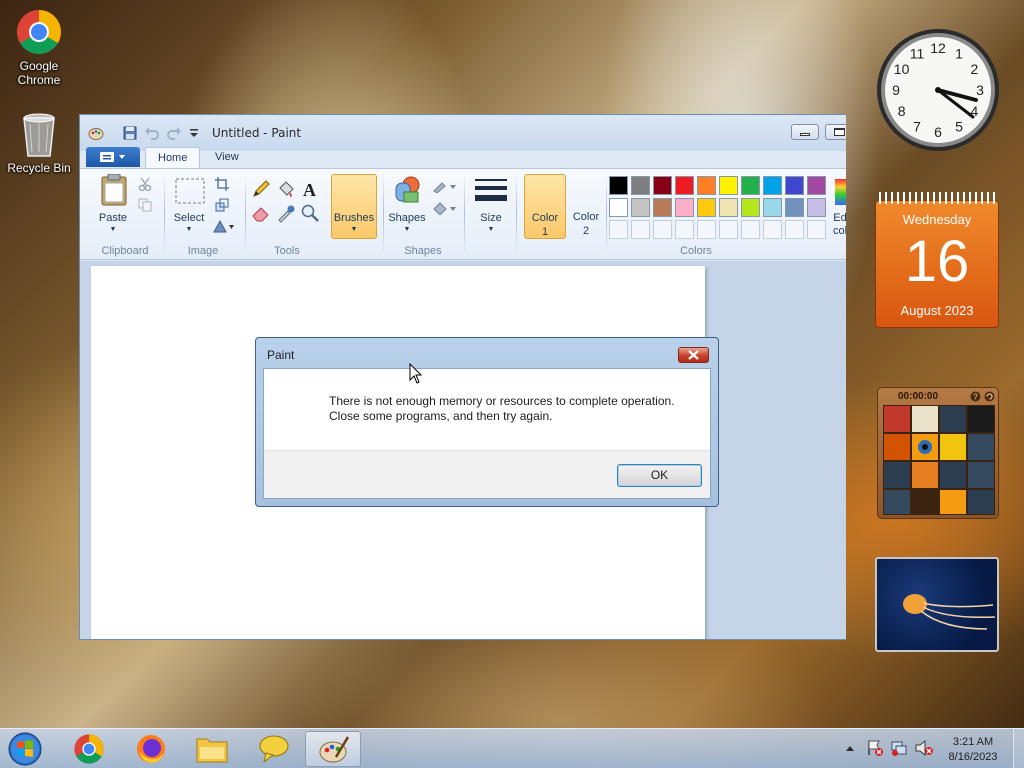  I want to click on taskbar-chrome, so click(88, 749).